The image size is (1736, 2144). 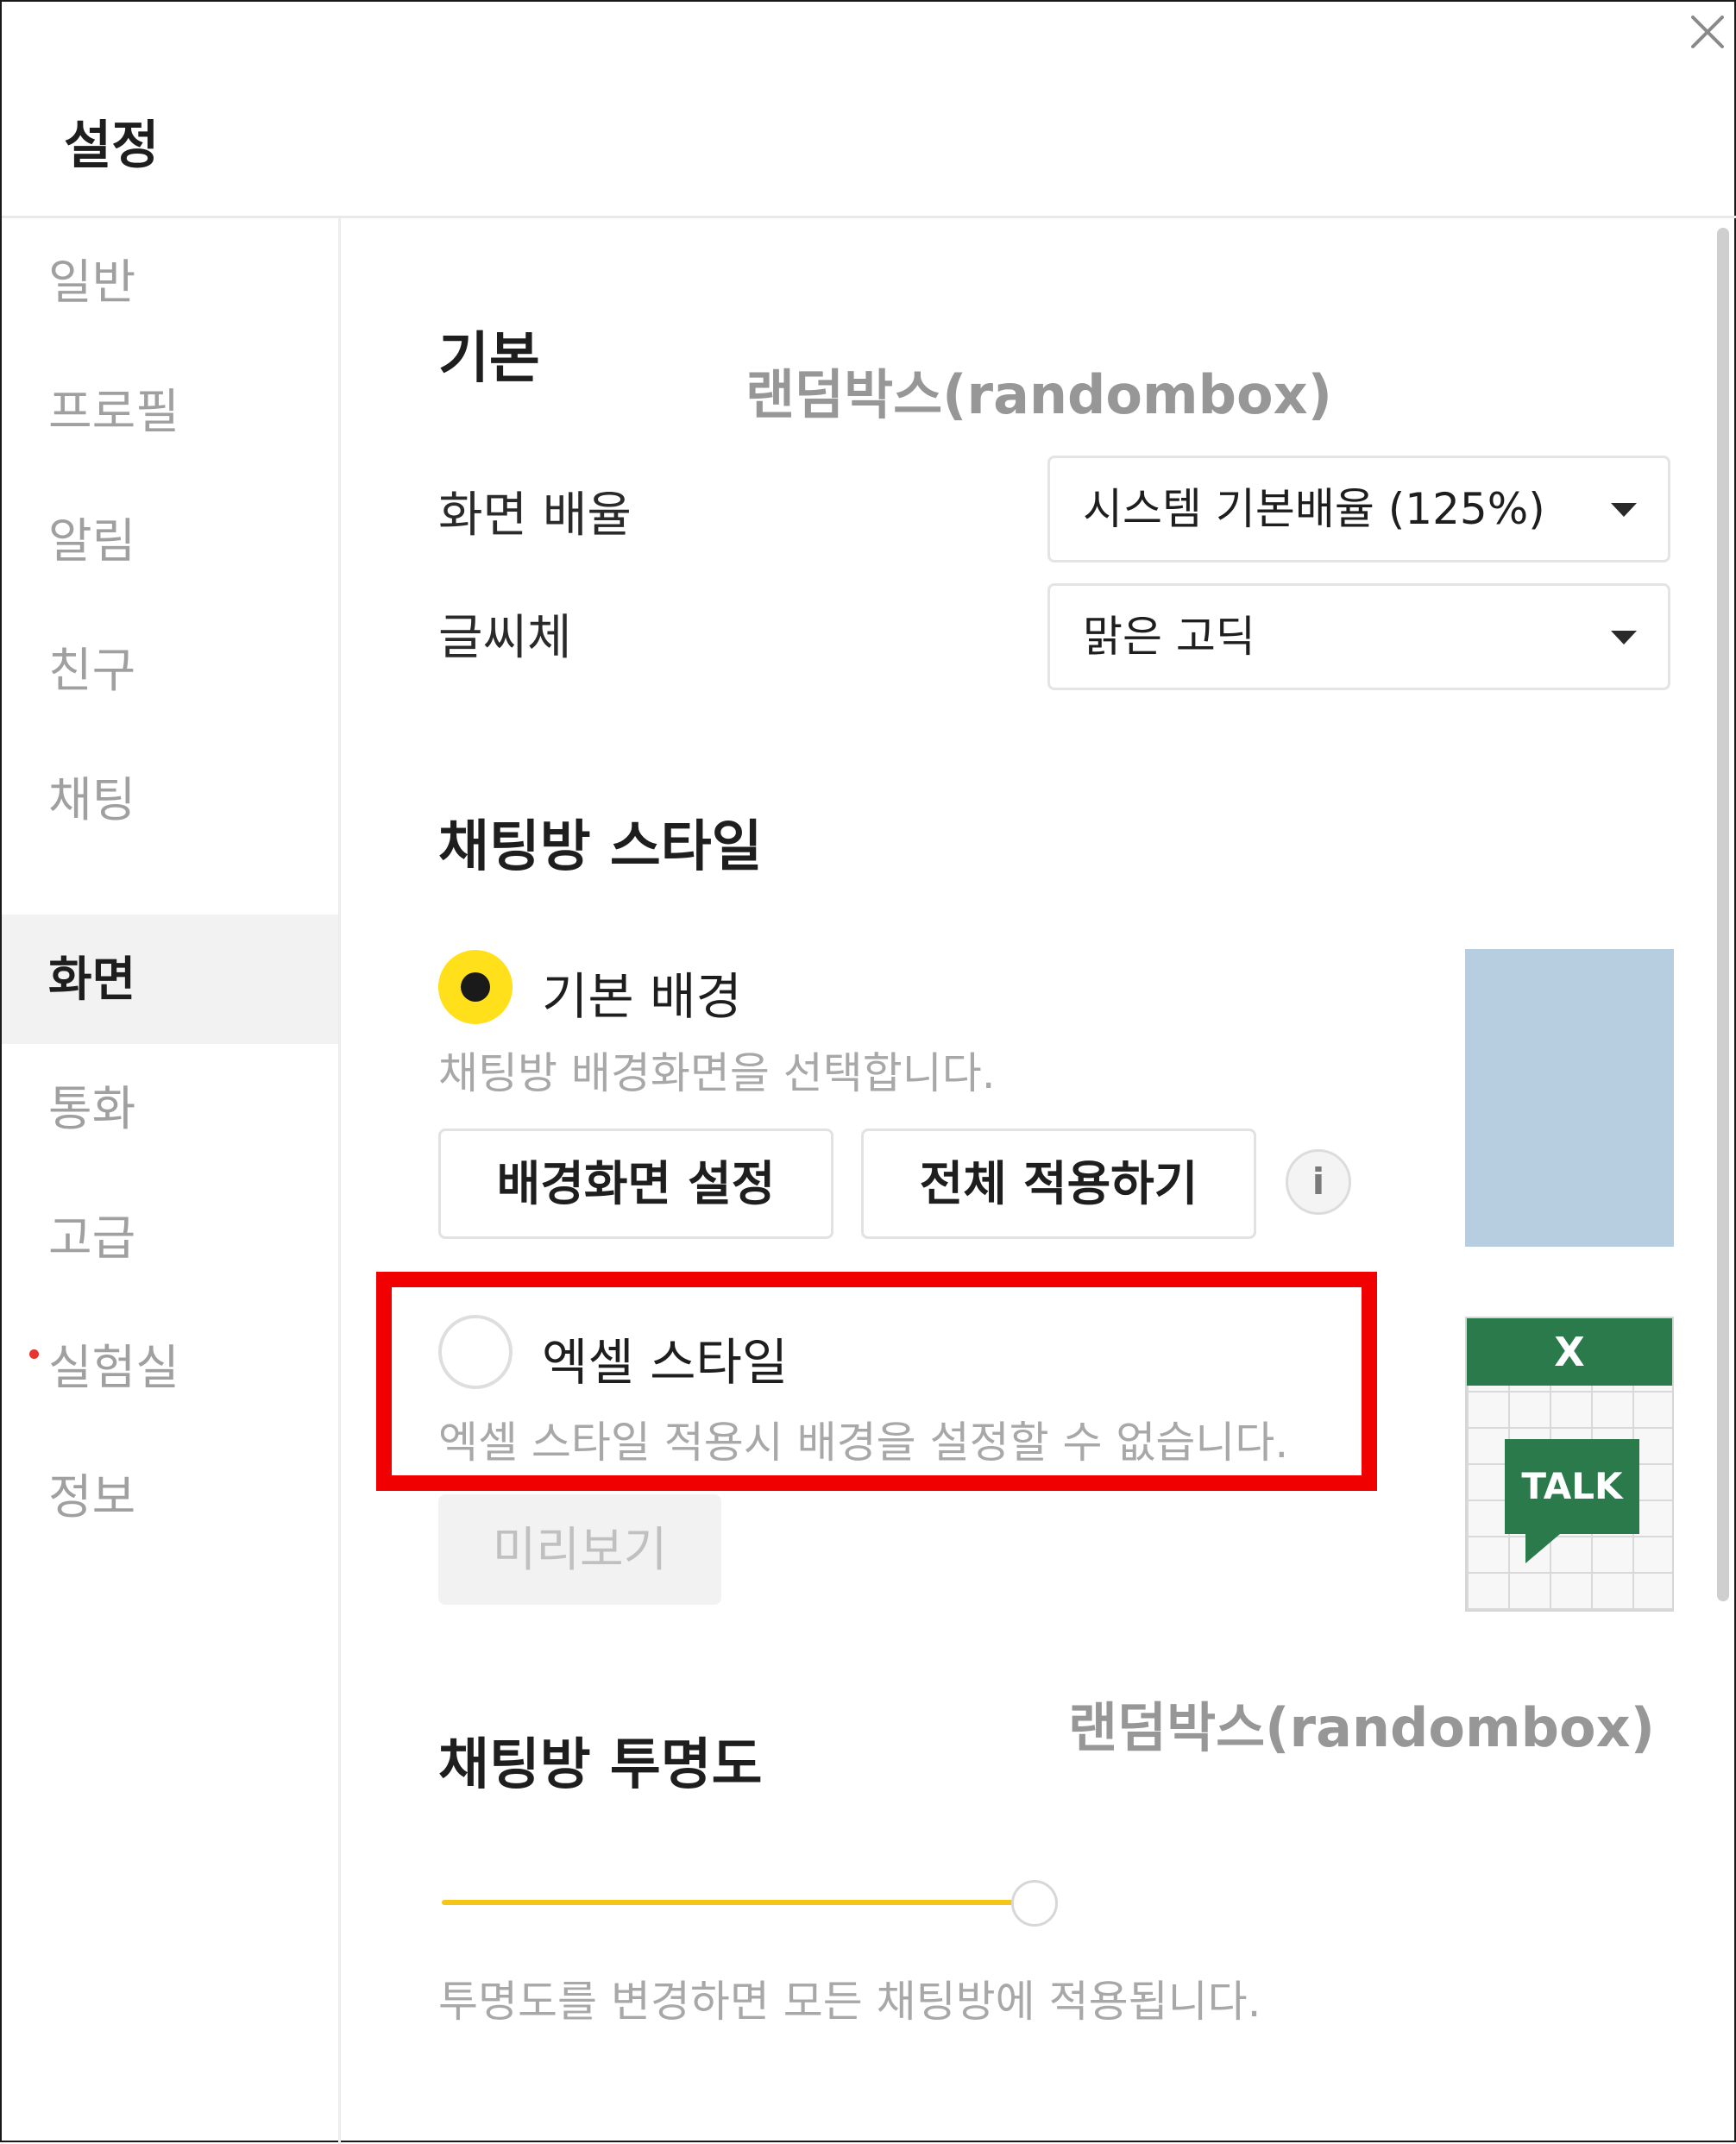 I want to click on excel-style-desc: 엑셀 스타일 적용시 배경을 설정할 수 없습니다., so click(x=863, y=1443).